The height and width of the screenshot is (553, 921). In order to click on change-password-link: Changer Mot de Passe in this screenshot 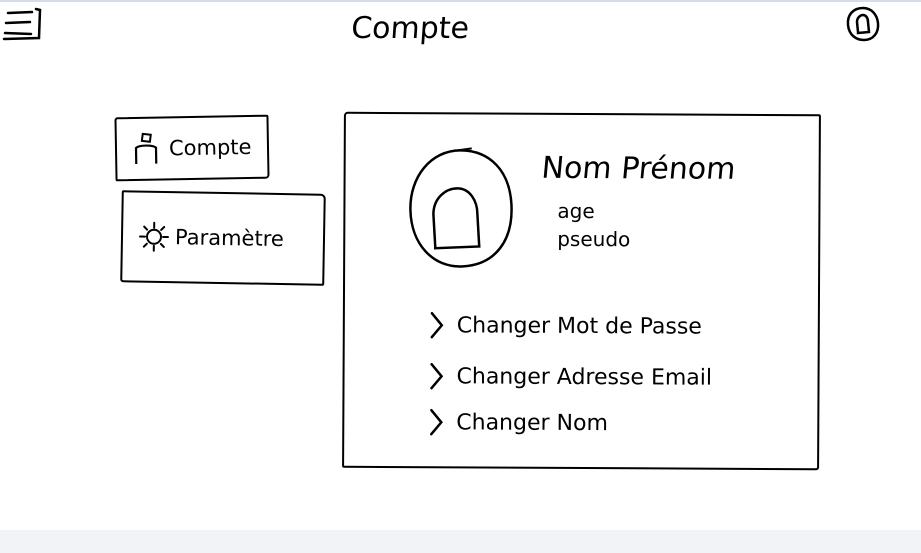, I will do `click(564, 325)`.